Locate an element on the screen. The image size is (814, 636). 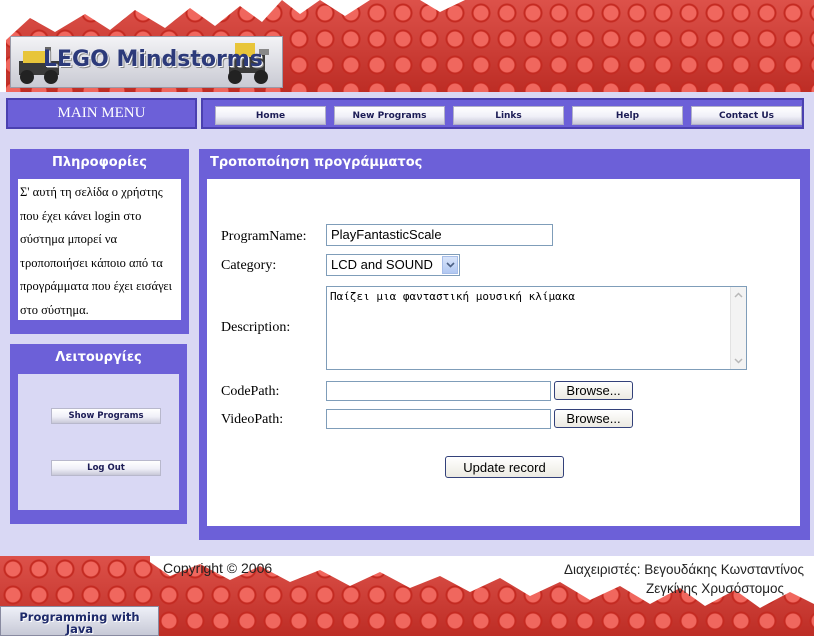
operations-body: Show Programs Log Out is located at coordinates (98, 442).